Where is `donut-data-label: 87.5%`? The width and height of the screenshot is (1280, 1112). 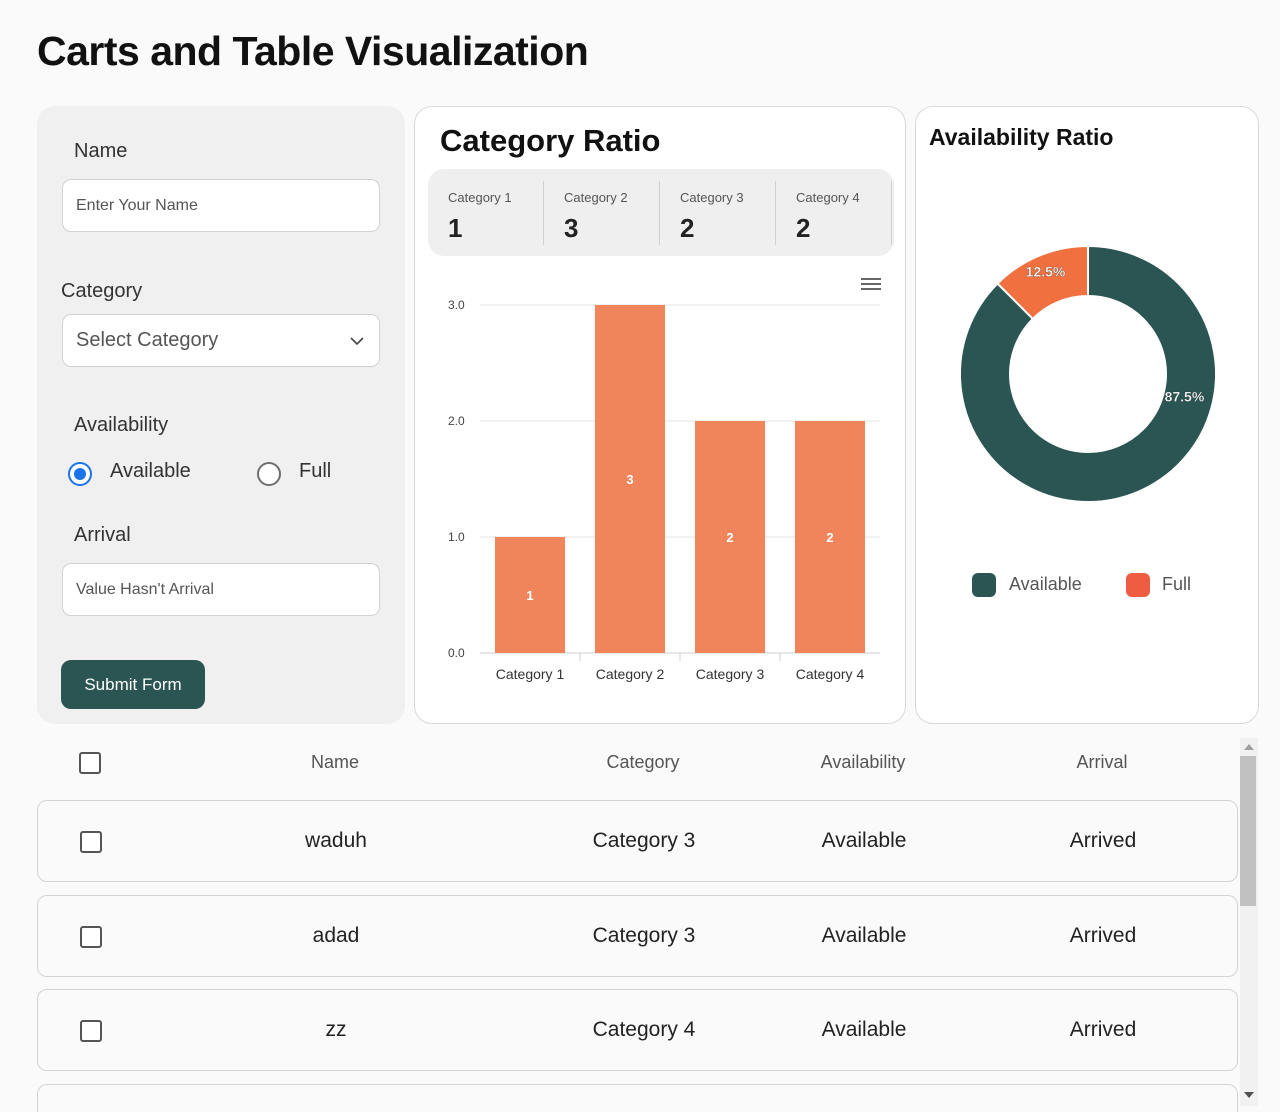
donut-data-label: 87.5% is located at coordinates (1185, 396).